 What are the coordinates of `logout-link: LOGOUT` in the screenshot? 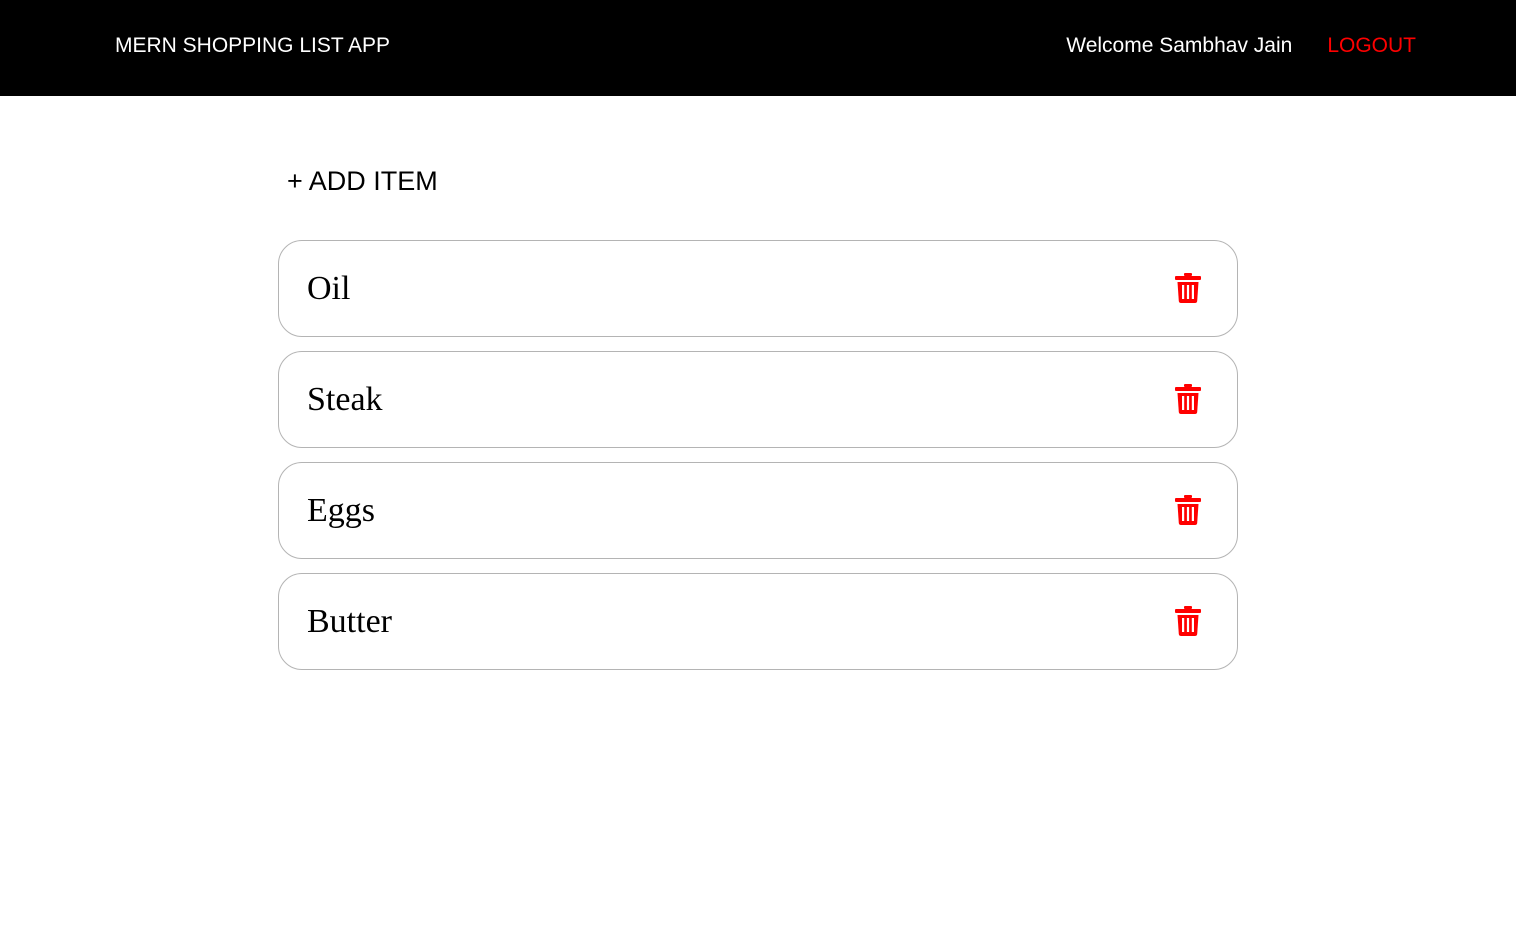 It's located at (1371, 46).